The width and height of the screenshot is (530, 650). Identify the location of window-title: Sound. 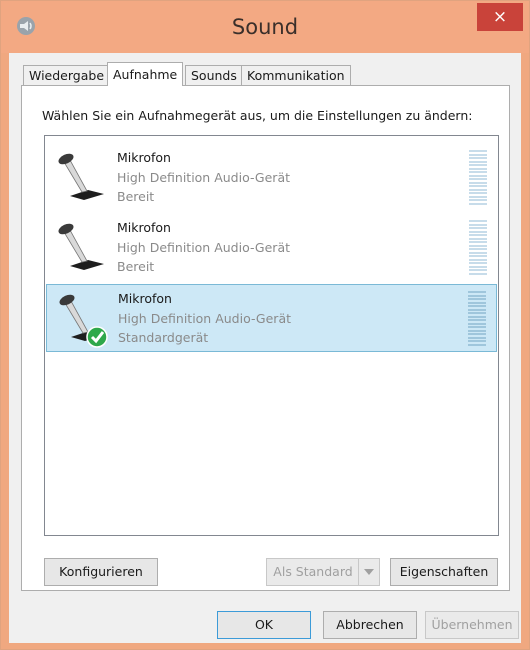
(265, 27).